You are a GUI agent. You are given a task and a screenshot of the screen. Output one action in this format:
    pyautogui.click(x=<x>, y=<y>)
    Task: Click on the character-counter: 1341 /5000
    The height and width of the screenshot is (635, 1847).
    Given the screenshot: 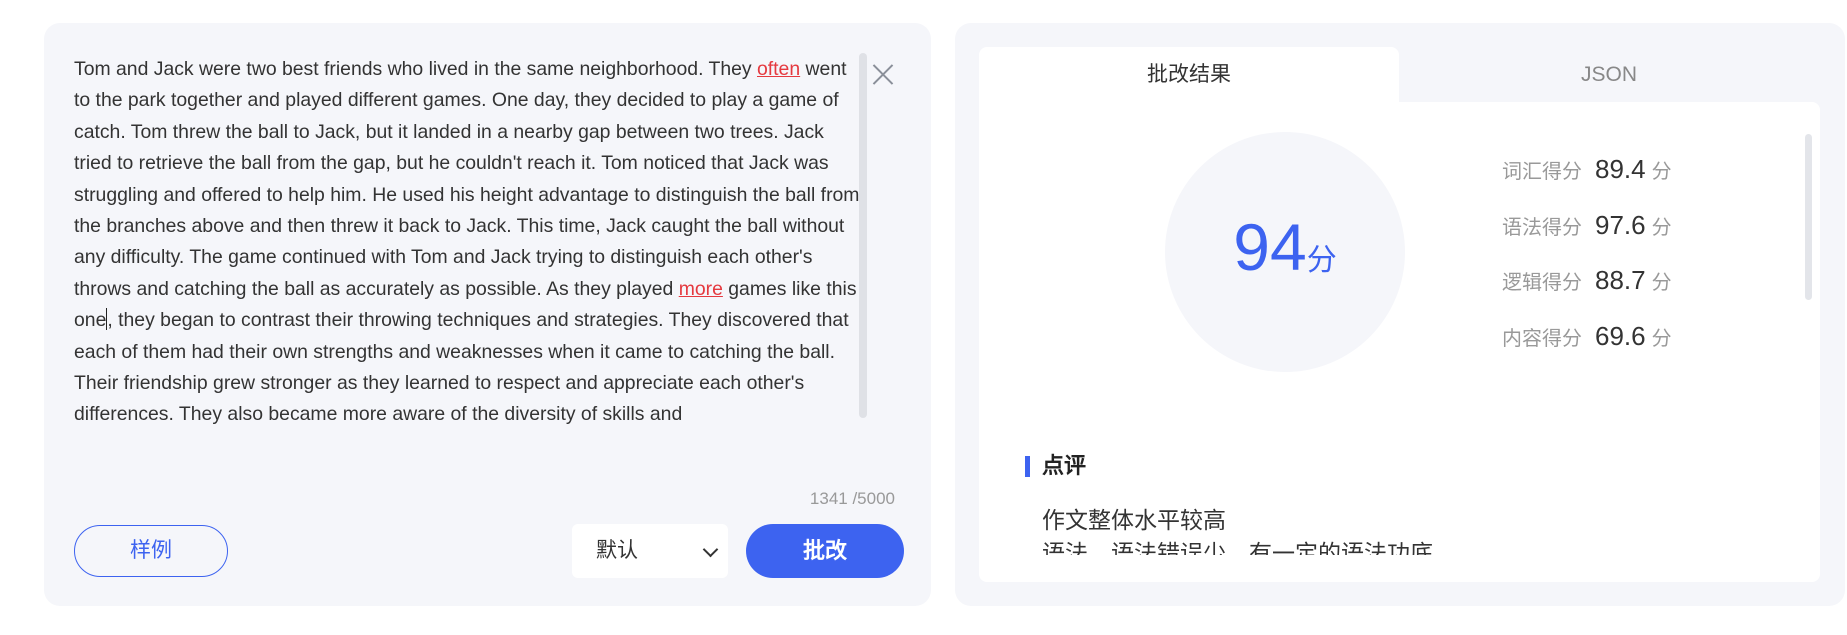 What is the action you would take?
    pyautogui.click(x=852, y=498)
    